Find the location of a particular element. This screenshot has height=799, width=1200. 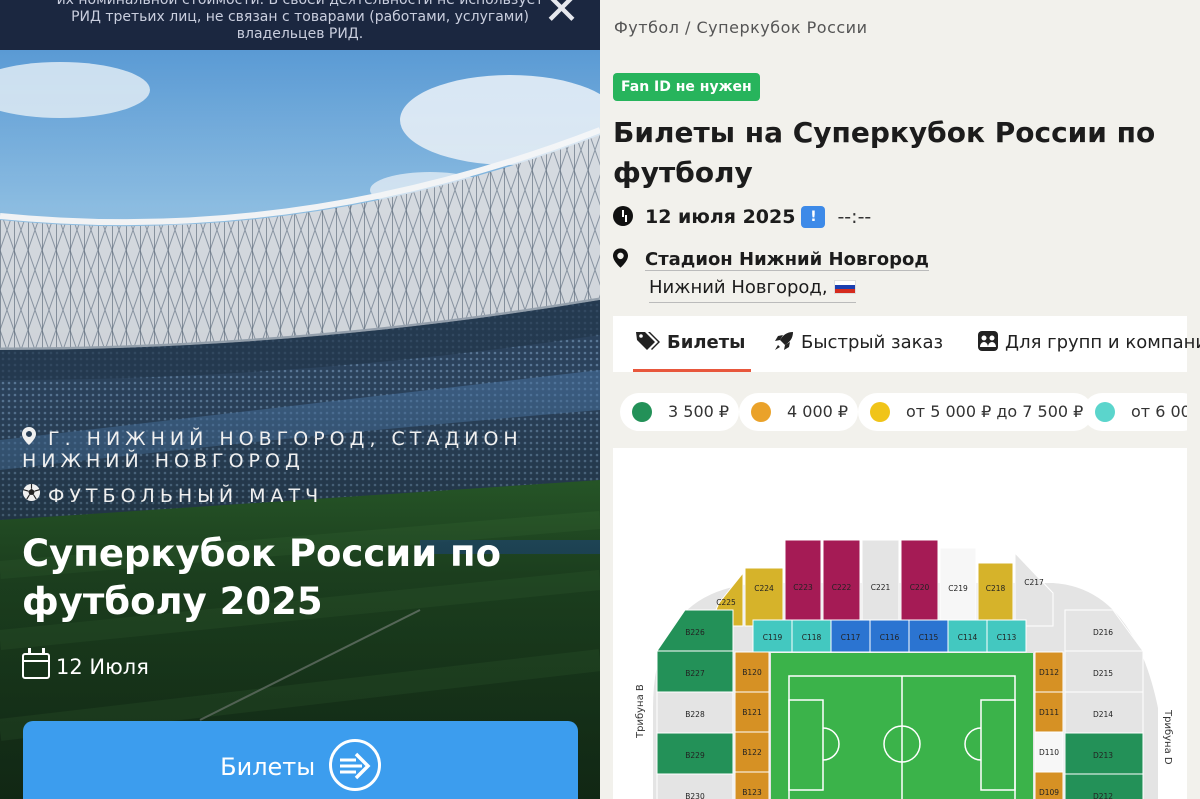

stand-d-label: Трибуна D is located at coordinates (1167, 737).